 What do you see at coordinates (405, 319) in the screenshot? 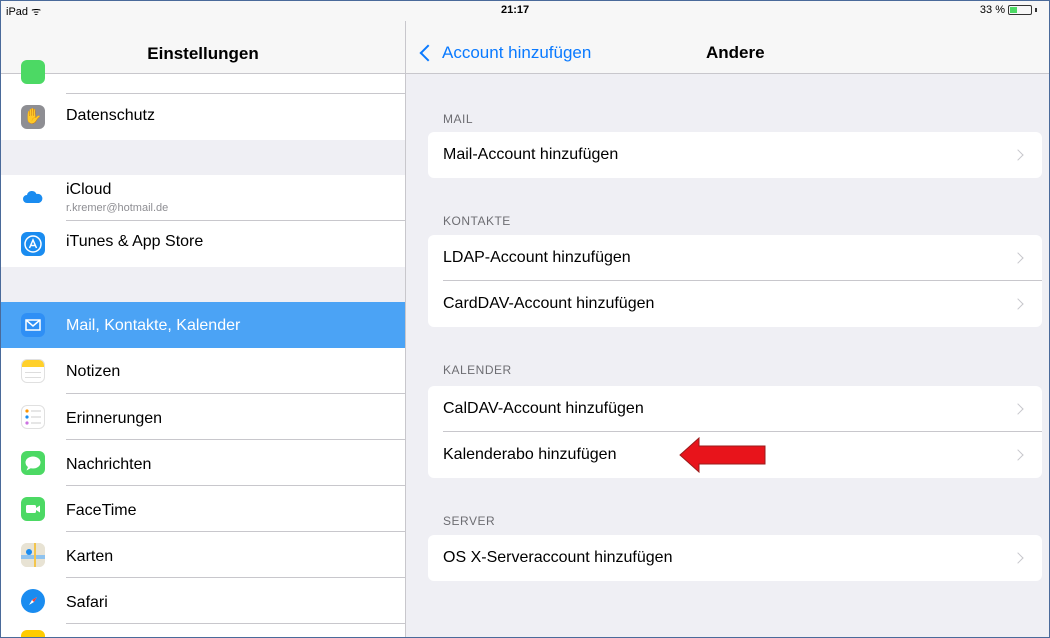
I see `pane-divider` at bounding box center [405, 319].